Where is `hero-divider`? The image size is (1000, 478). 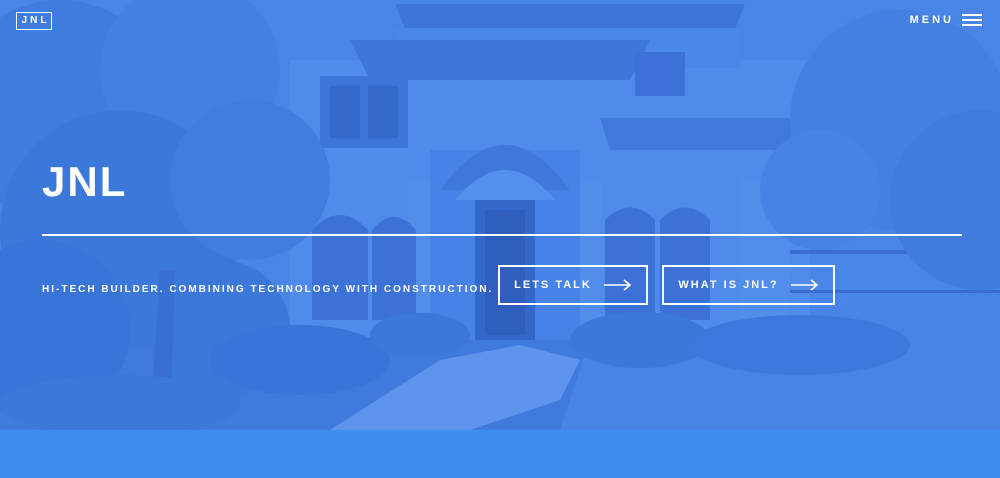 hero-divider is located at coordinates (502, 235).